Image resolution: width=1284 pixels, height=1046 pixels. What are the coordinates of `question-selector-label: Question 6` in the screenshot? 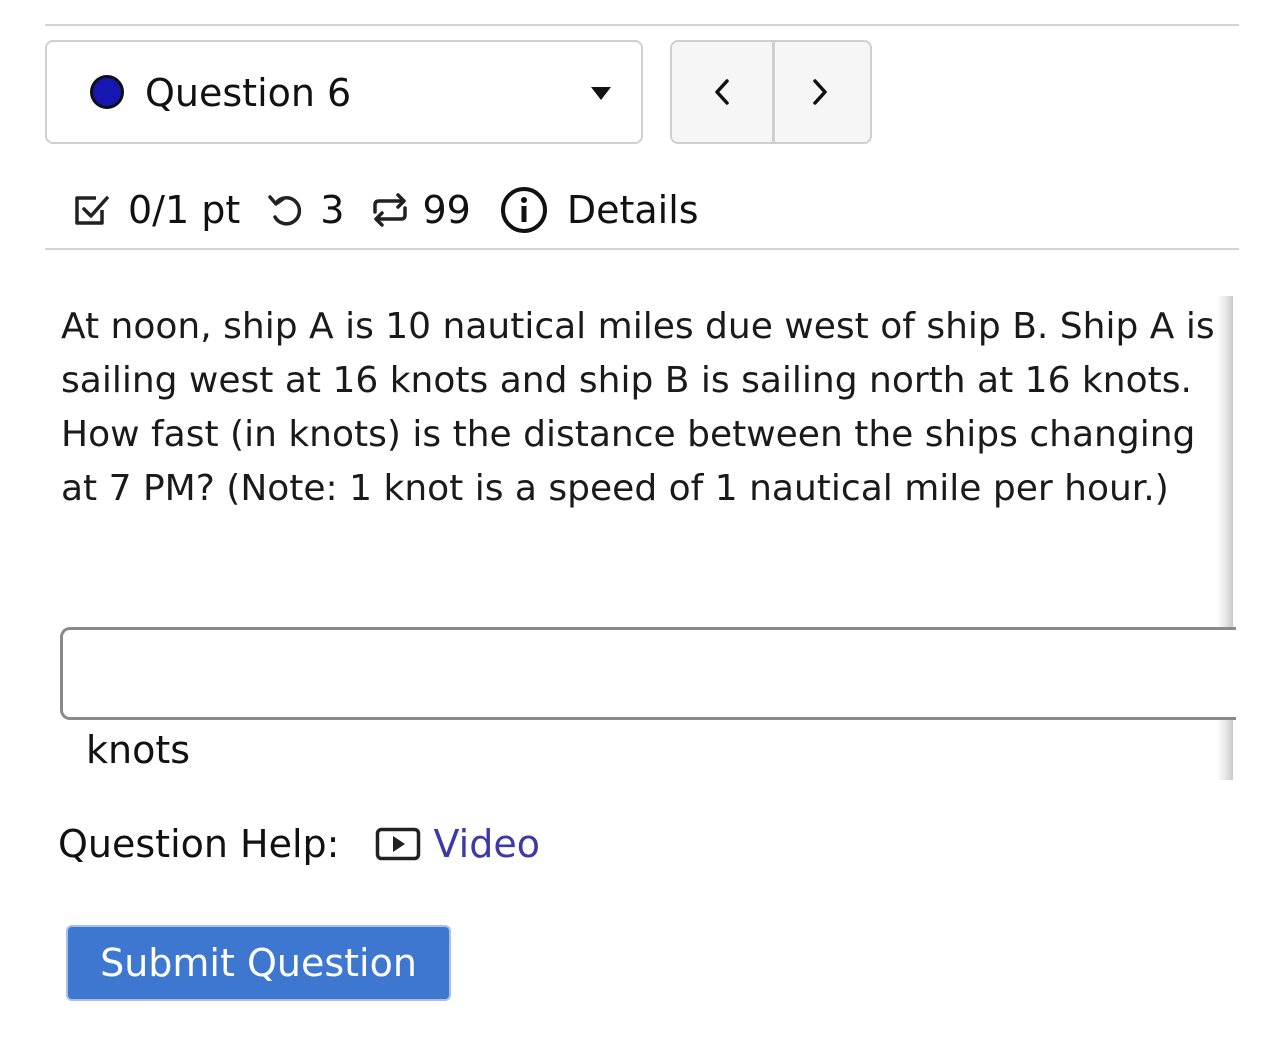 It's located at (248, 93).